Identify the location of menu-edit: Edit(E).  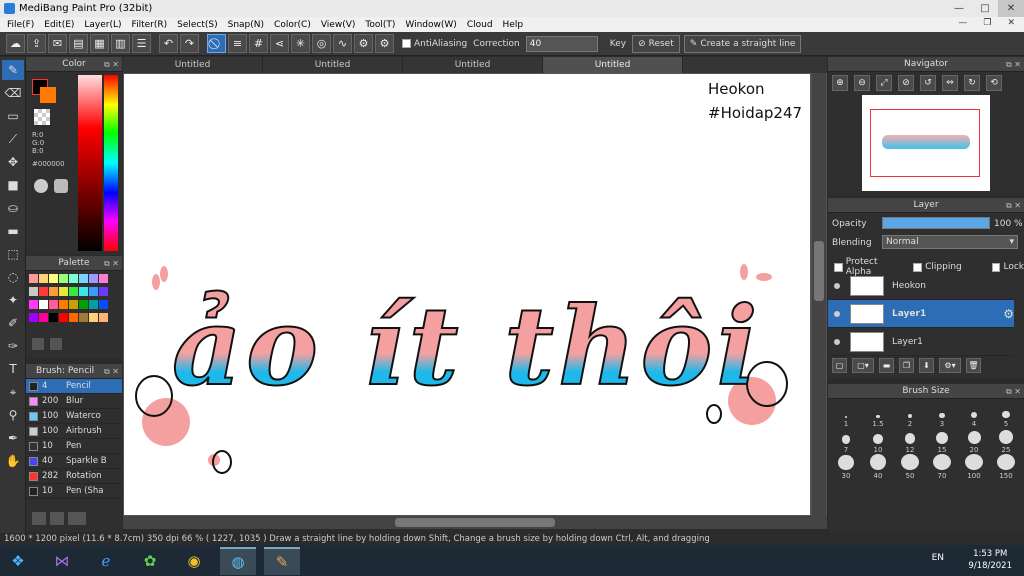
(59, 25).